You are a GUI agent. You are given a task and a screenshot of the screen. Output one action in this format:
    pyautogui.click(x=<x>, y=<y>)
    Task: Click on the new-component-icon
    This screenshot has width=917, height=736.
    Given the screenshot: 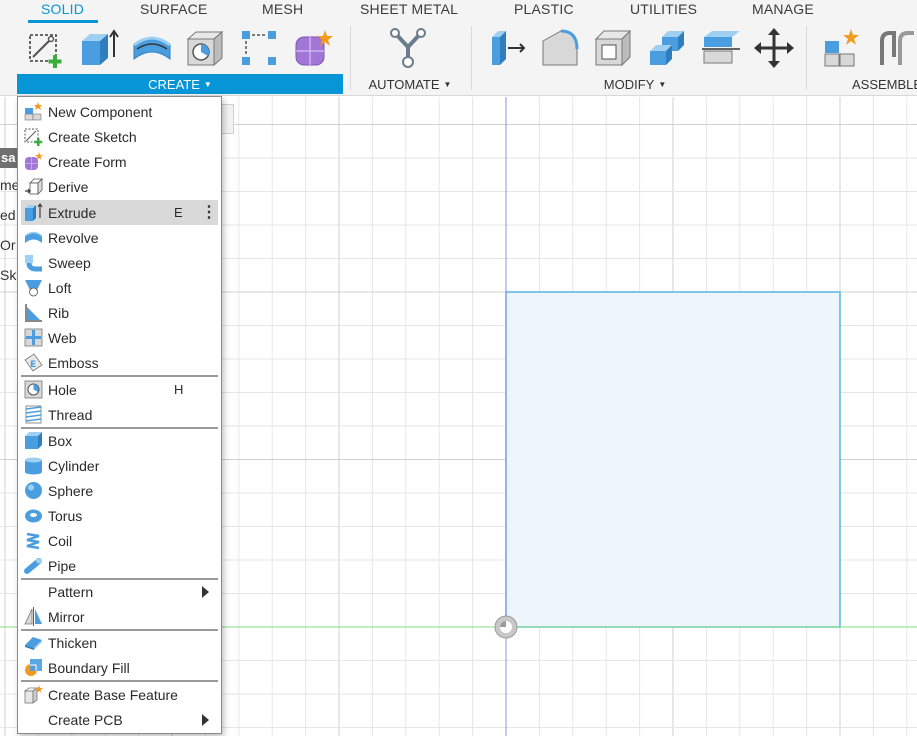 What is the action you would take?
    pyautogui.click(x=841, y=48)
    